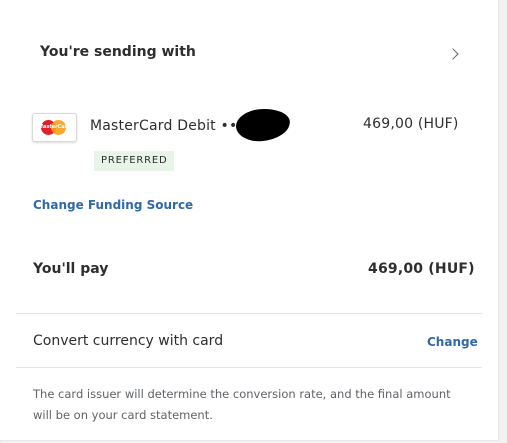 The width and height of the screenshot is (507, 443). Describe the element at coordinates (71, 269) in the screenshot. I see `you-pay-label: You'll pay` at that location.